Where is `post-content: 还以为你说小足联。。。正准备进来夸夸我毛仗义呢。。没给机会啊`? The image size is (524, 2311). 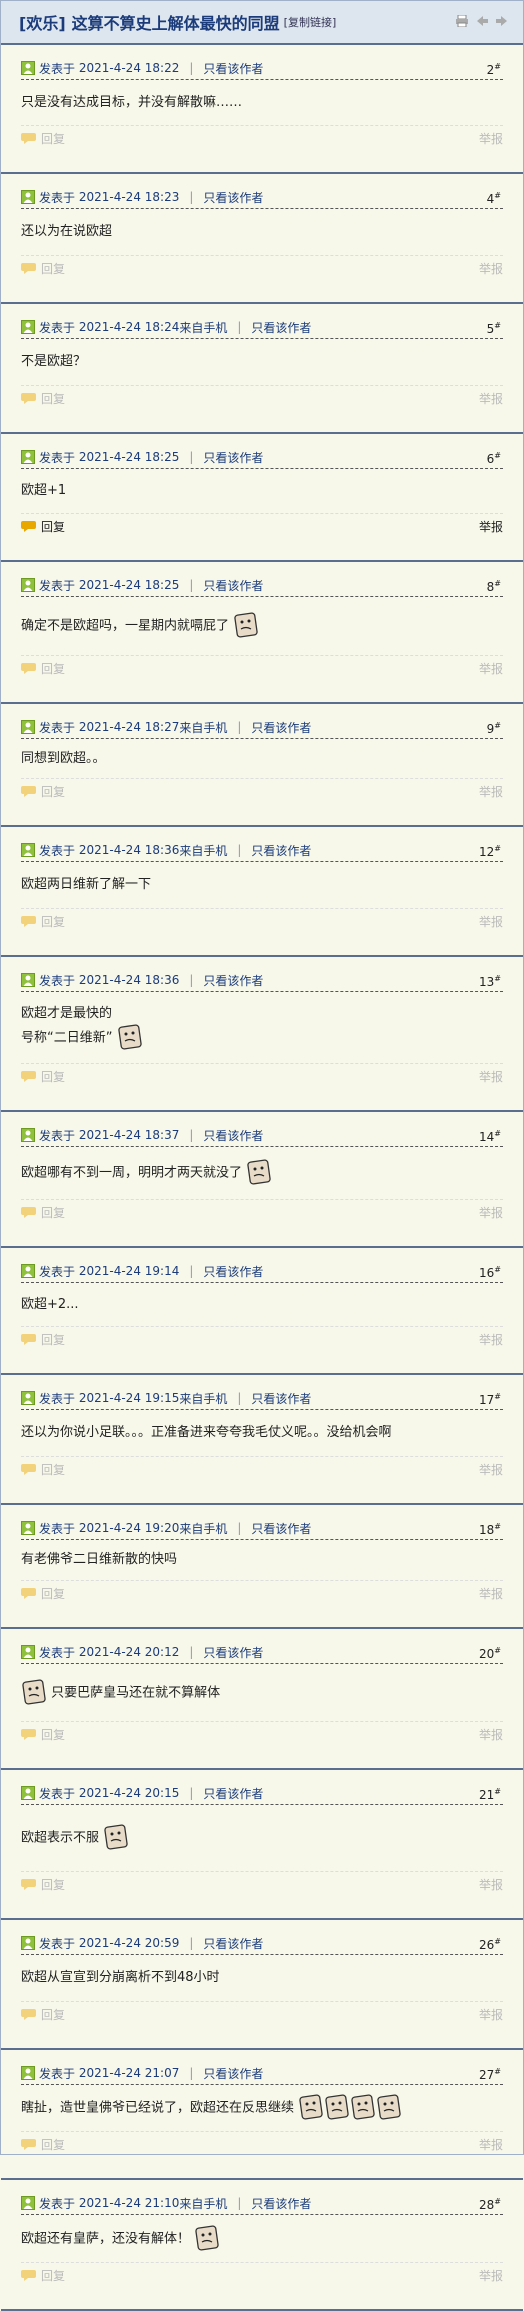 post-content: 还以为你说小足联。。。正准备进来夸夸我毛仗义呢。。没给机会啊 is located at coordinates (262, 1433).